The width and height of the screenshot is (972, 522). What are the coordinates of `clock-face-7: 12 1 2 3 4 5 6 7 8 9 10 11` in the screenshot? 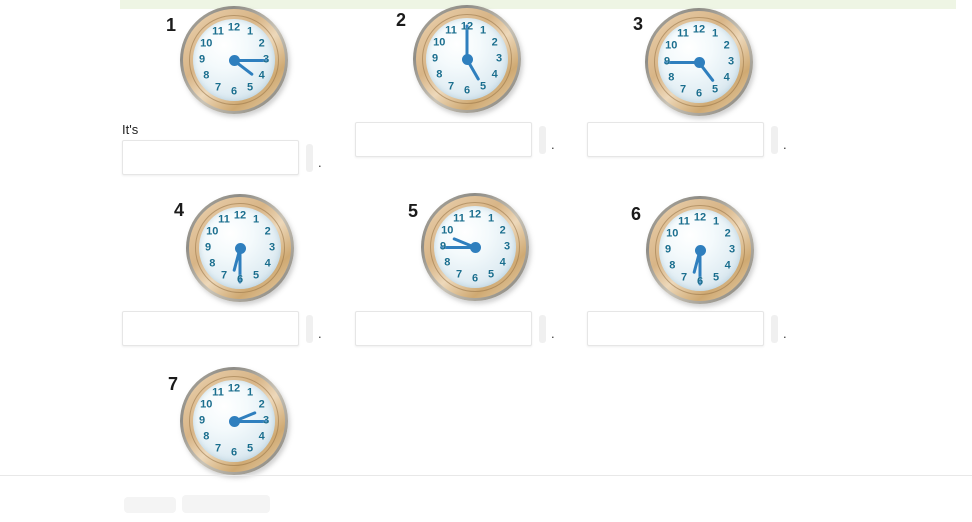 It's located at (234, 421).